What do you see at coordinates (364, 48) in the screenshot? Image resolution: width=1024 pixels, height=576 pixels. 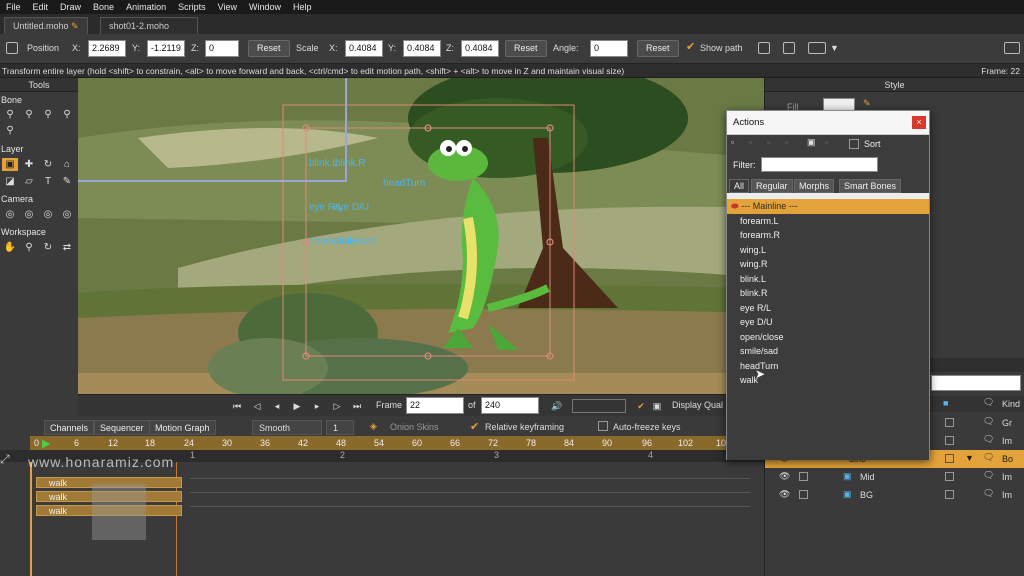 I see `scale-x-field: 0.4084` at bounding box center [364, 48].